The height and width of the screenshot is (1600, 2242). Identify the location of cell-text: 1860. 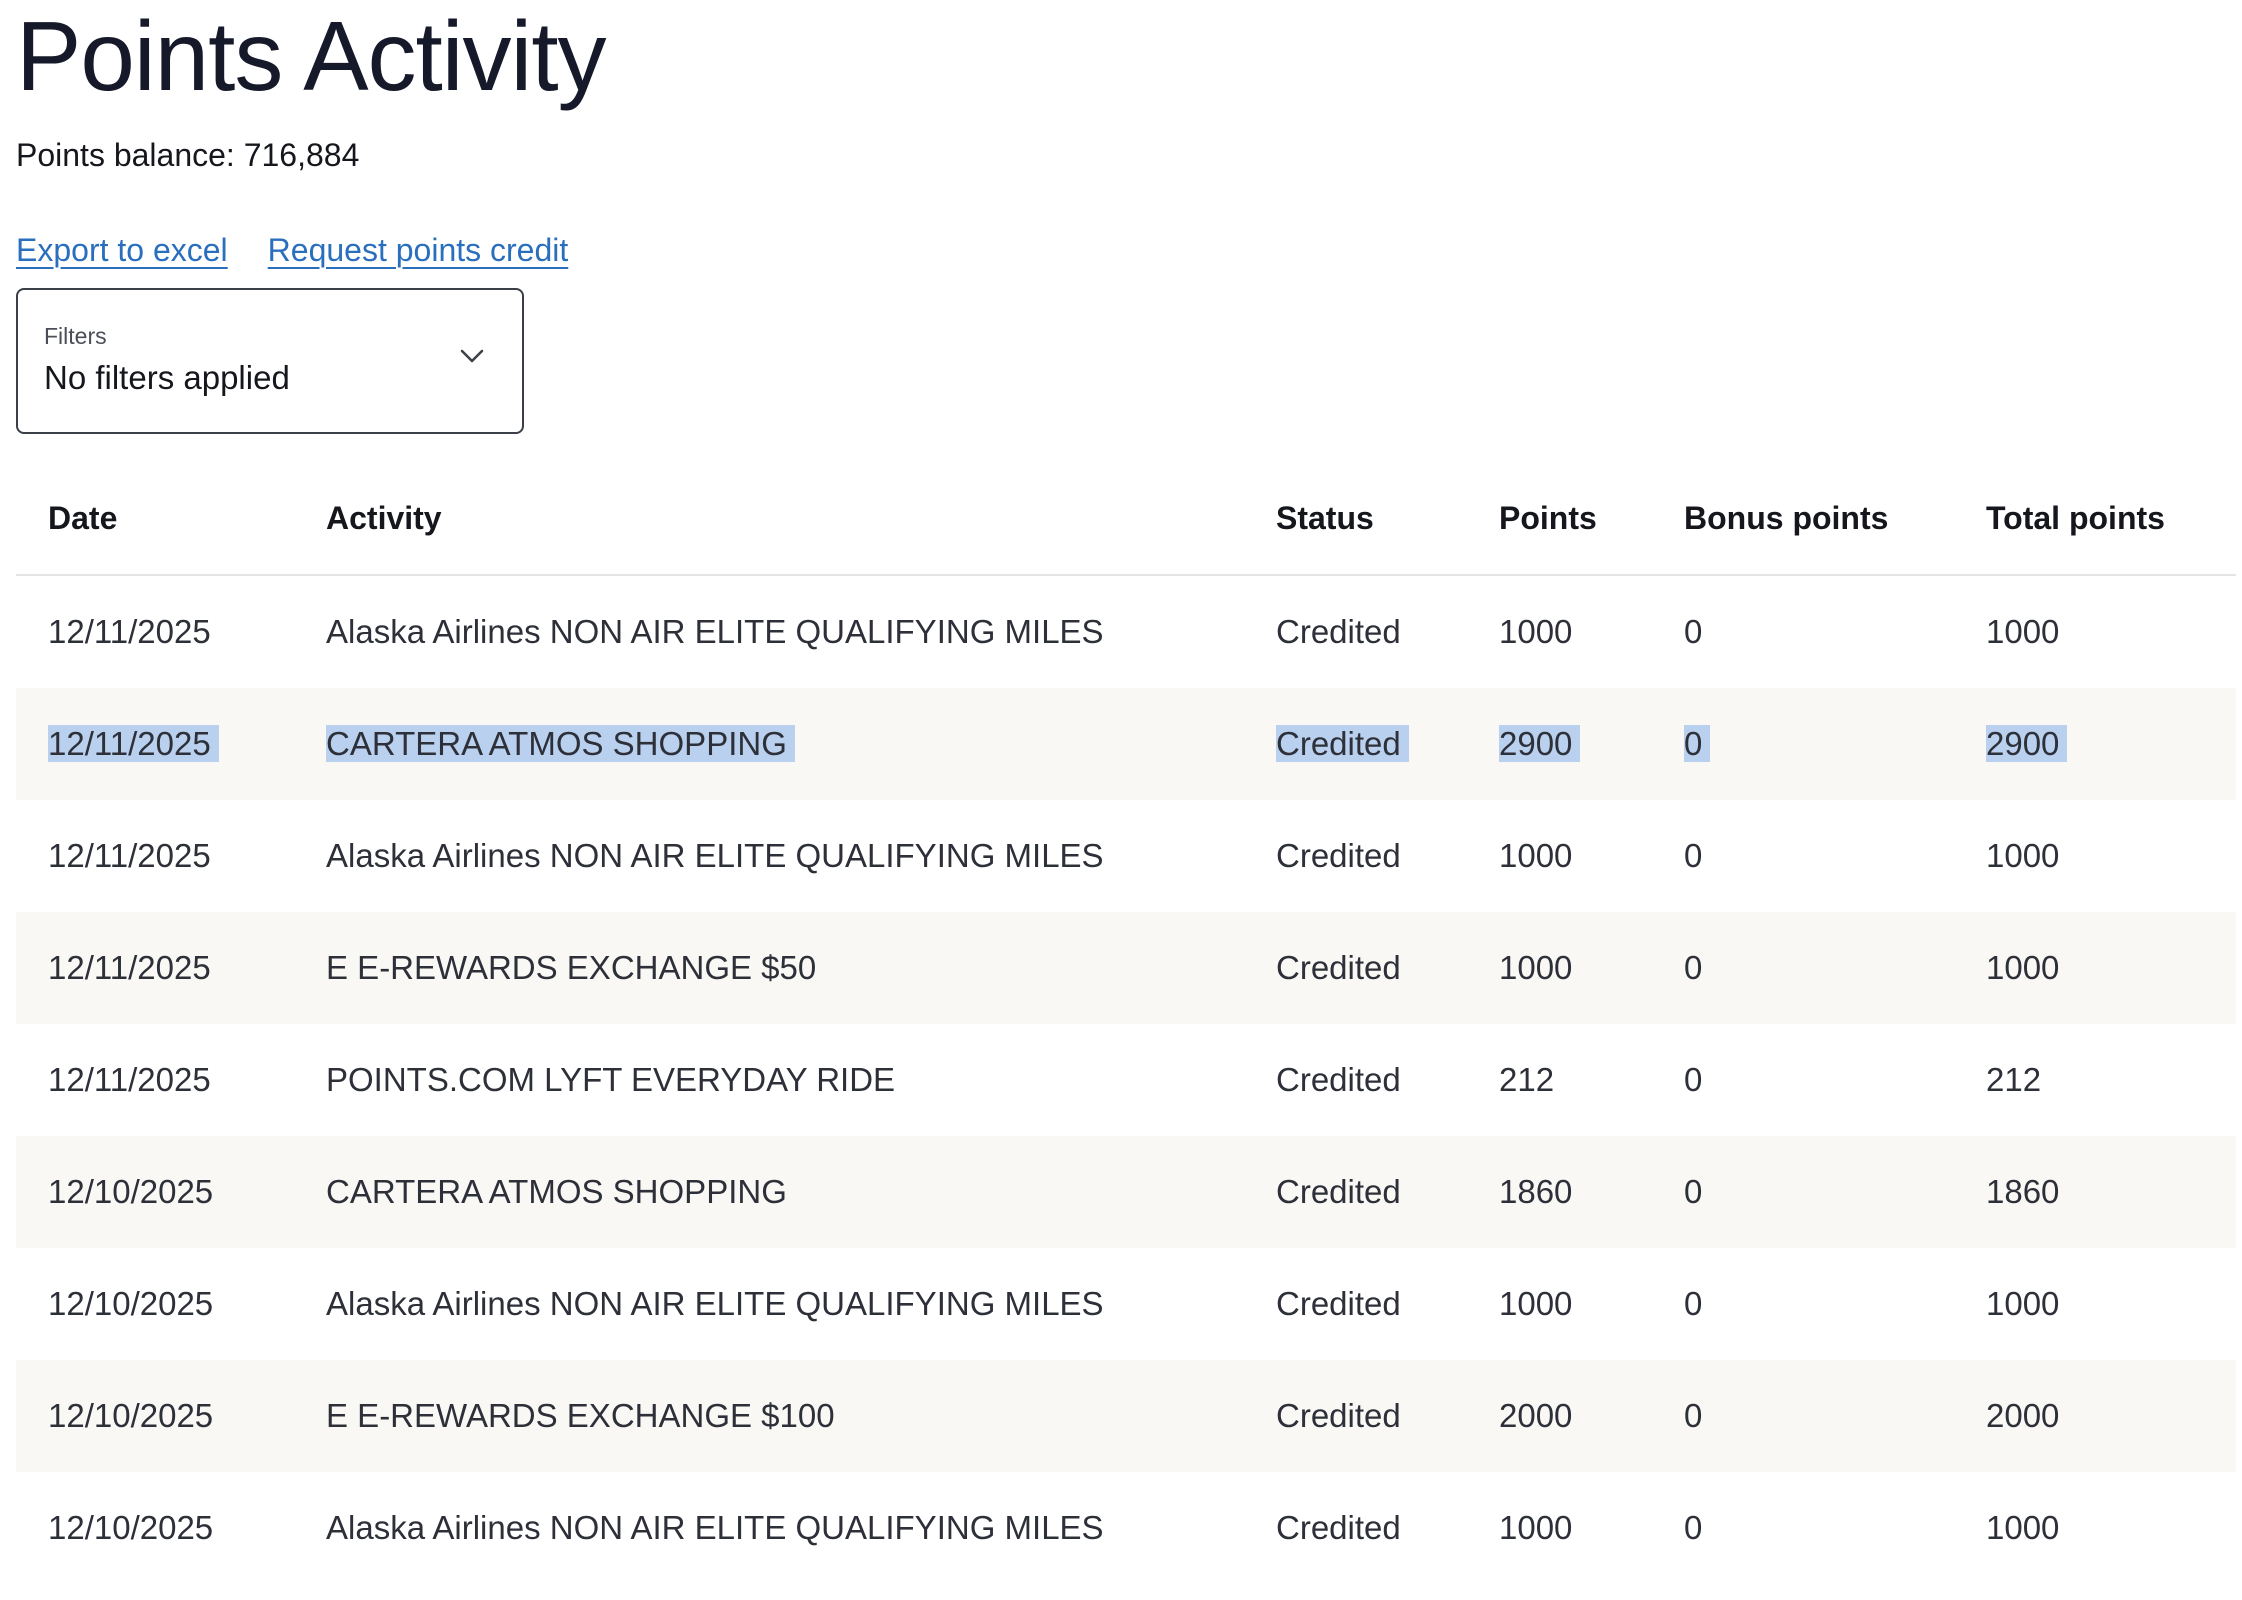
(2023, 1191).